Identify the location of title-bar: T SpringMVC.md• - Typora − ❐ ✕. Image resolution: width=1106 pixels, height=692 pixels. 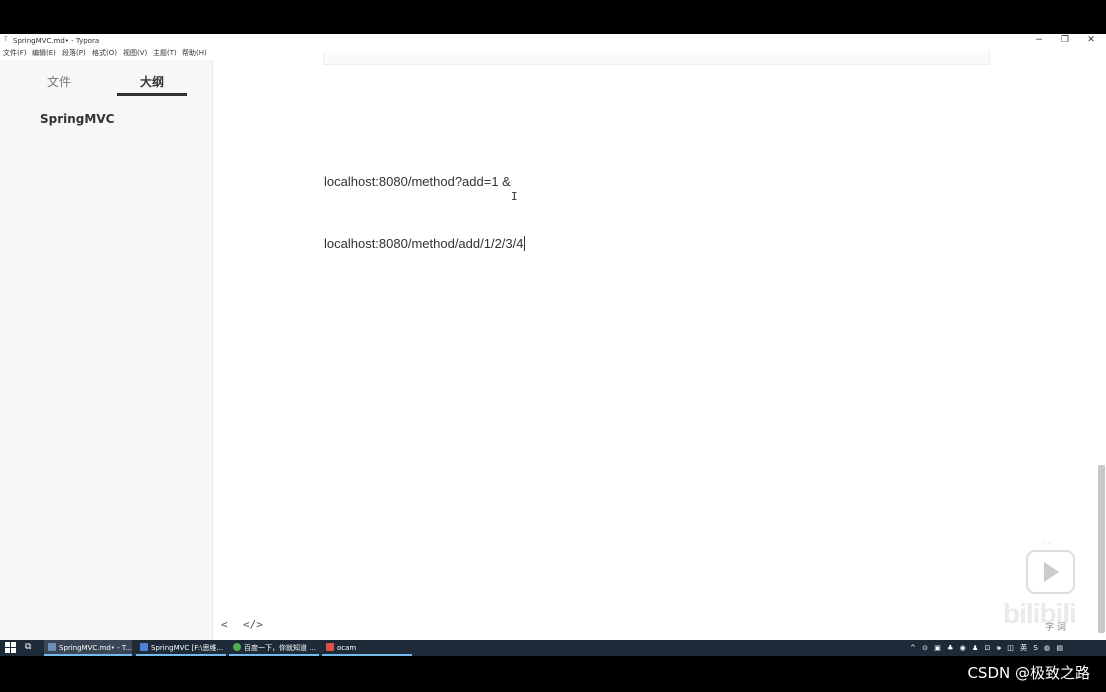
(553, 40).